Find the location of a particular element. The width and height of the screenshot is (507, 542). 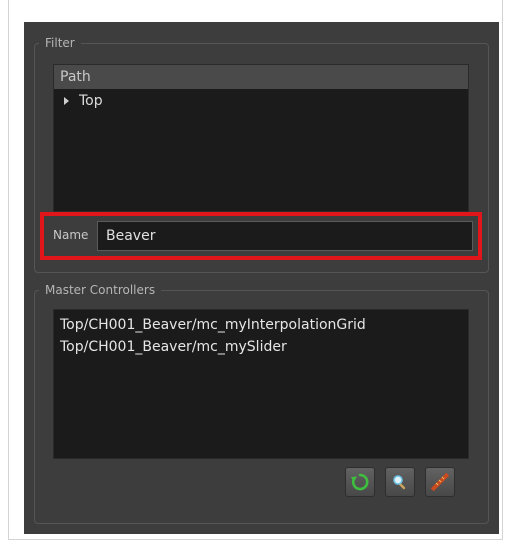

name-filter-input is located at coordinates (285, 236).